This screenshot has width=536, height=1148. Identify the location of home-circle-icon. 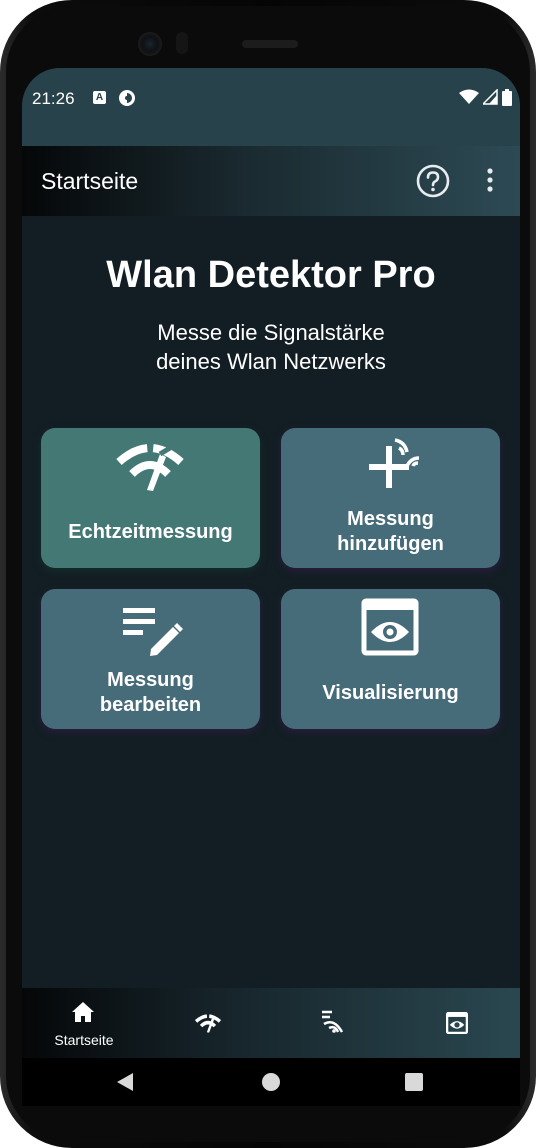
(271, 1082).